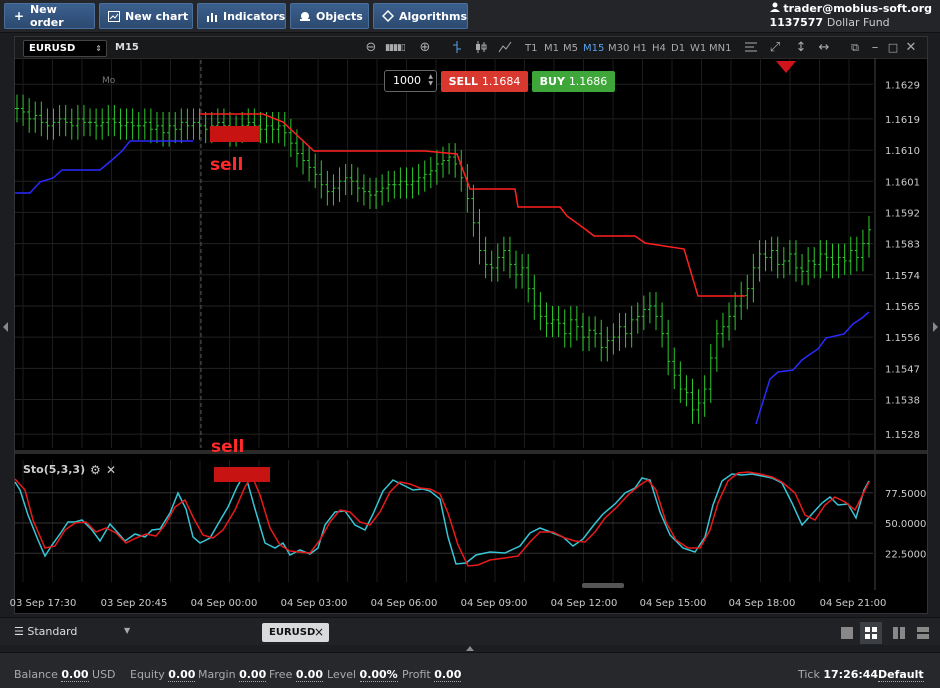 The width and height of the screenshot is (940, 688). I want to click on balance-value: 0.00, so click(75, 675).